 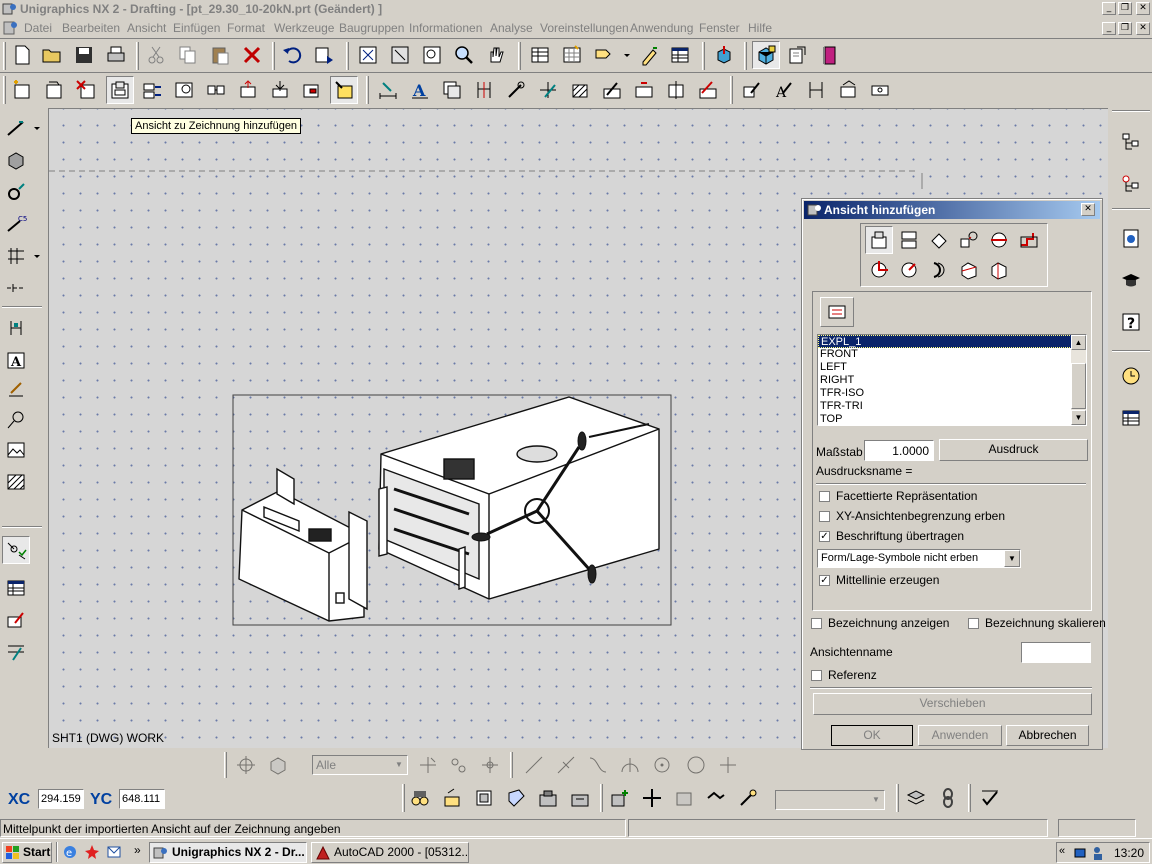 What do you see at coordinates (92, 852) in the screenshot?
I see `app-quicklaunch-icon` at bounding box center [92, 852].